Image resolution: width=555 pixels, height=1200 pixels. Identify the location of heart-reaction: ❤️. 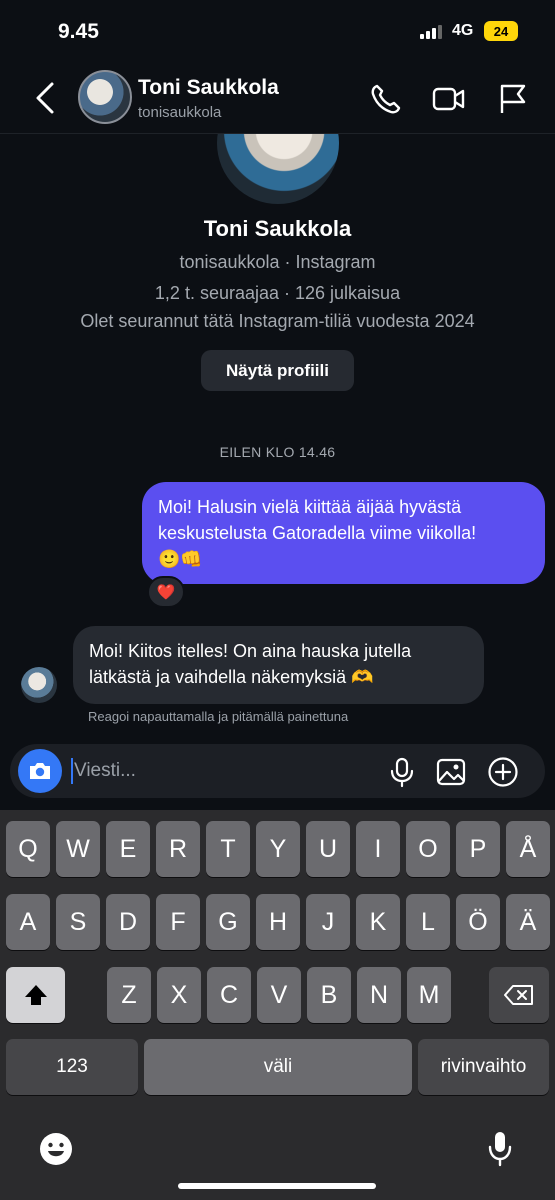
(166, 592).